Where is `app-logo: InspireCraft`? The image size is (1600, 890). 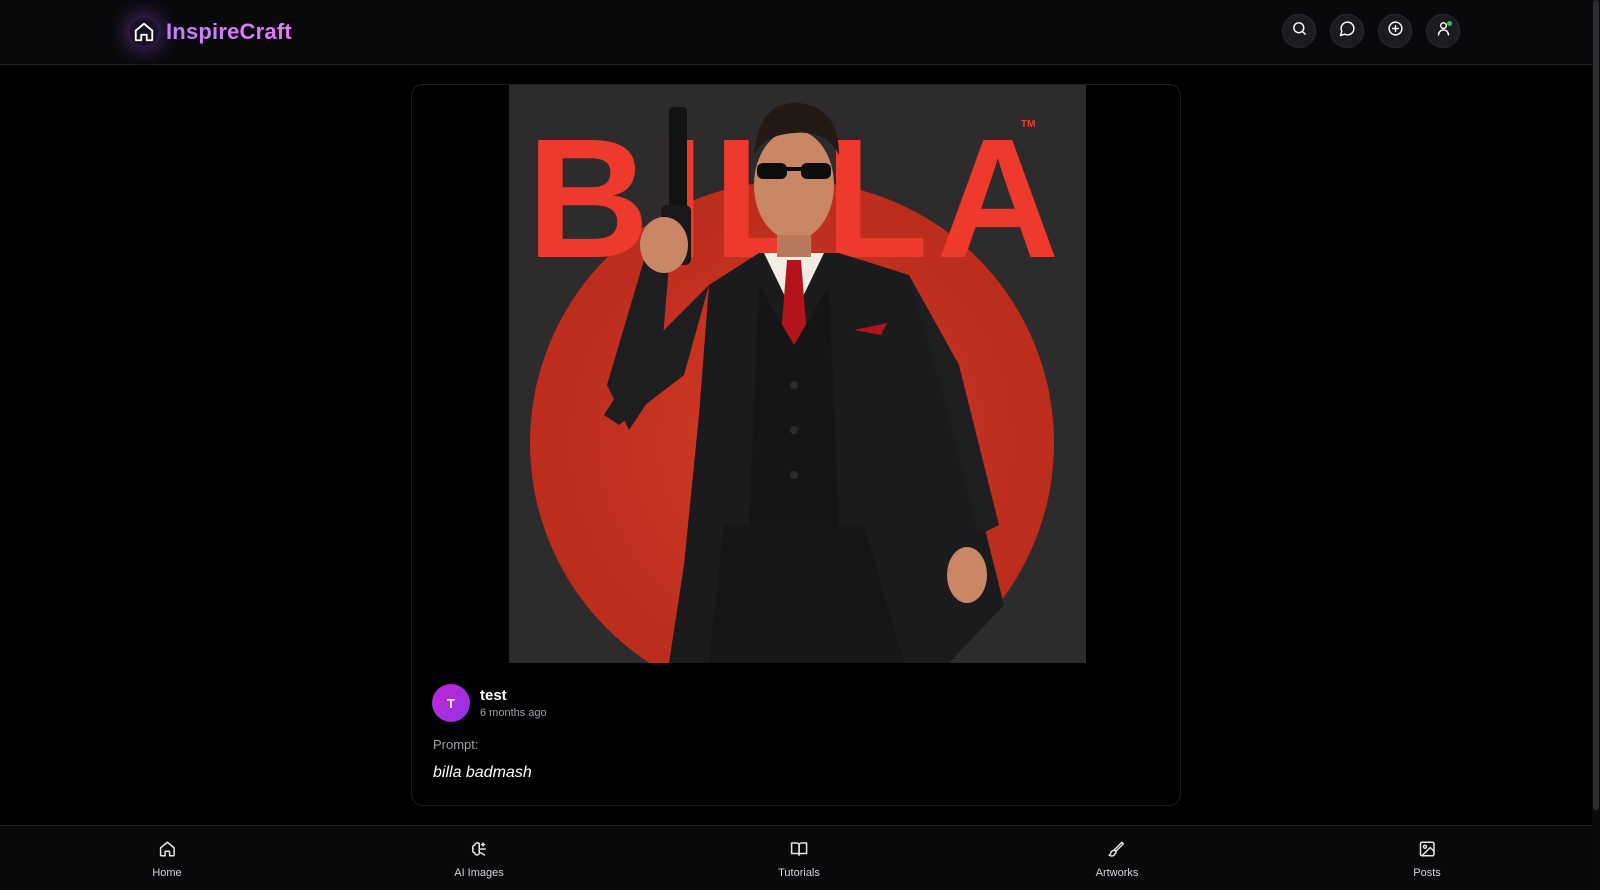
app-logo: InspireCraft is located at coordinates (211, 32).